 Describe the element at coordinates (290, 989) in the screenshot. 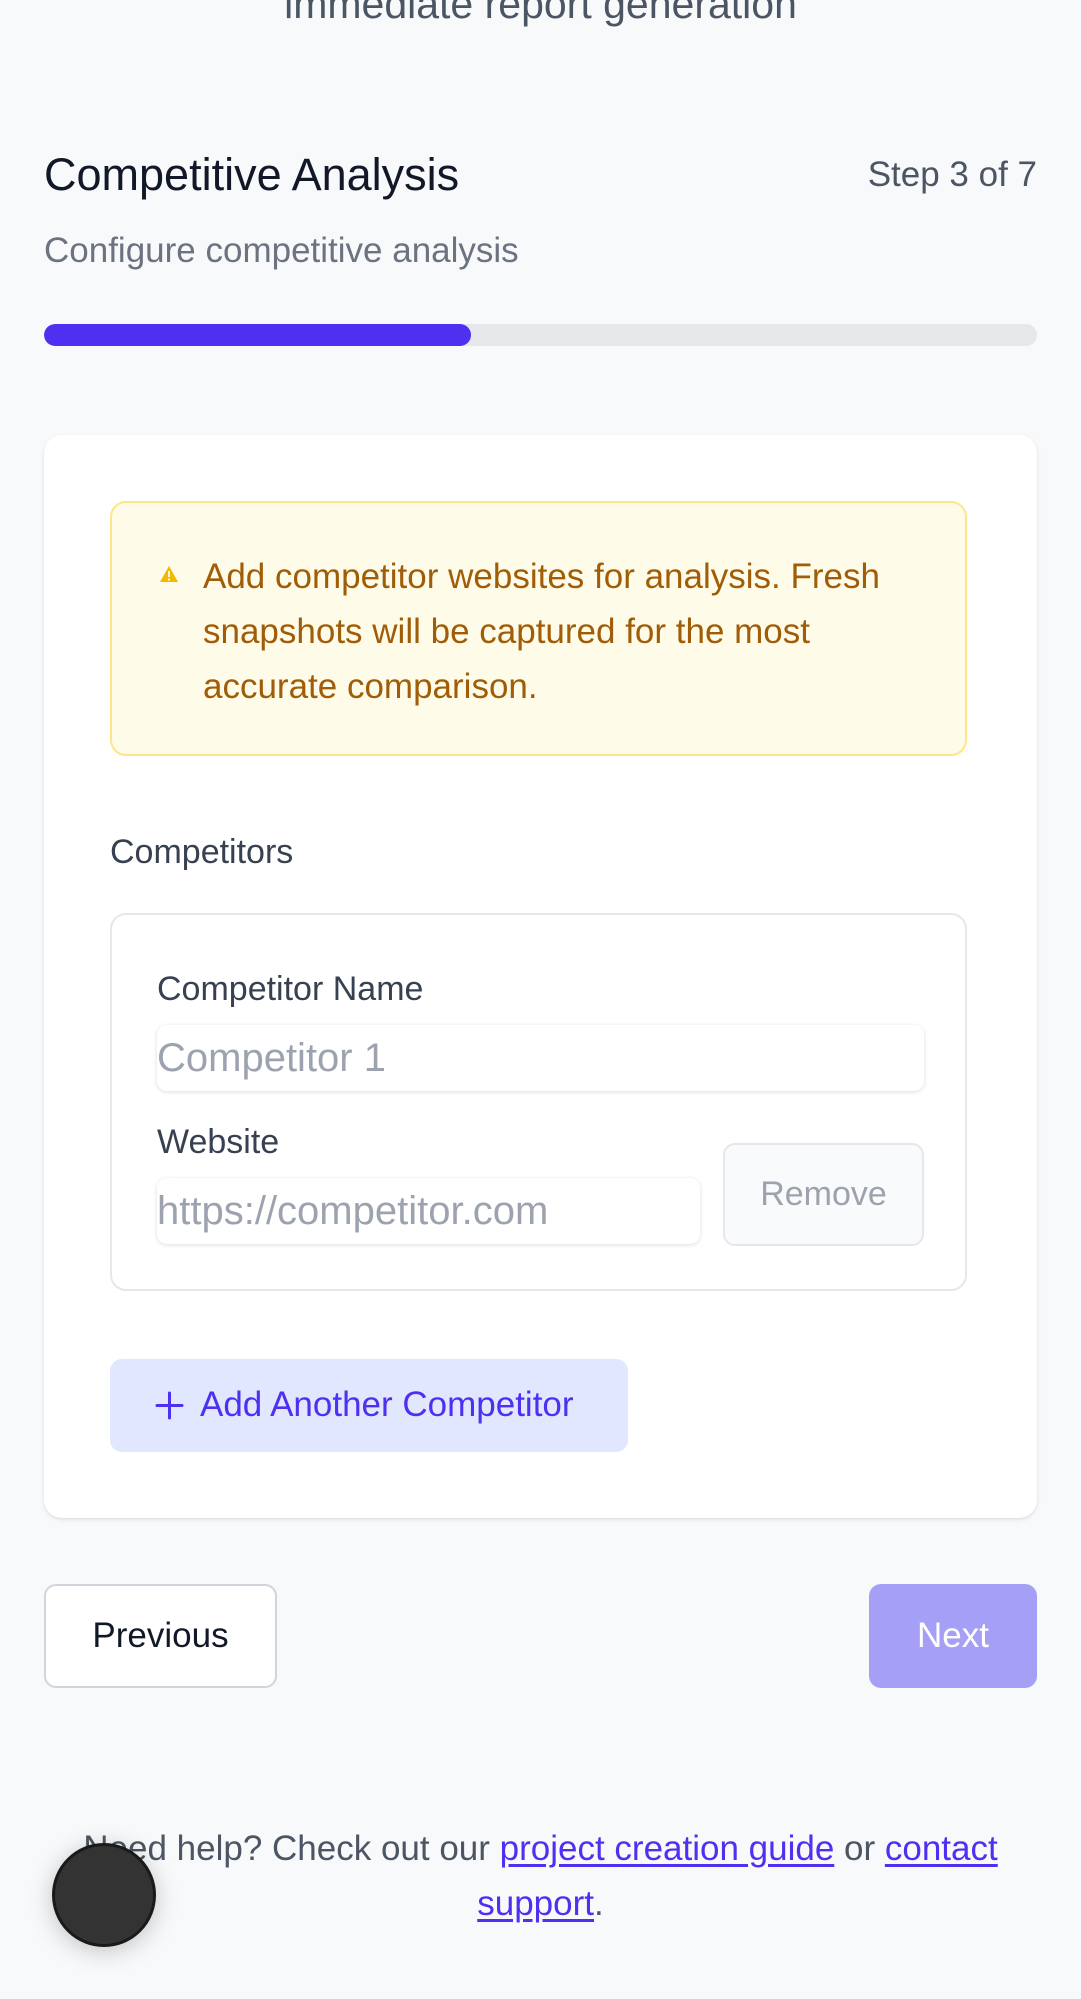

I see `competitor-name-label: Competitor Name` at that location.